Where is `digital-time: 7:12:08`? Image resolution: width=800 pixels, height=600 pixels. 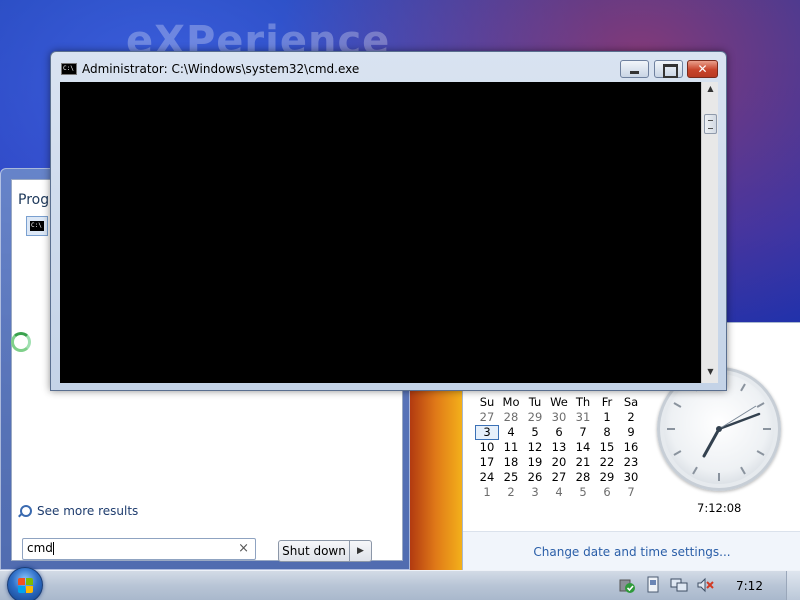 digital-time: 7:12:08 is located at coordinates (719, 508).